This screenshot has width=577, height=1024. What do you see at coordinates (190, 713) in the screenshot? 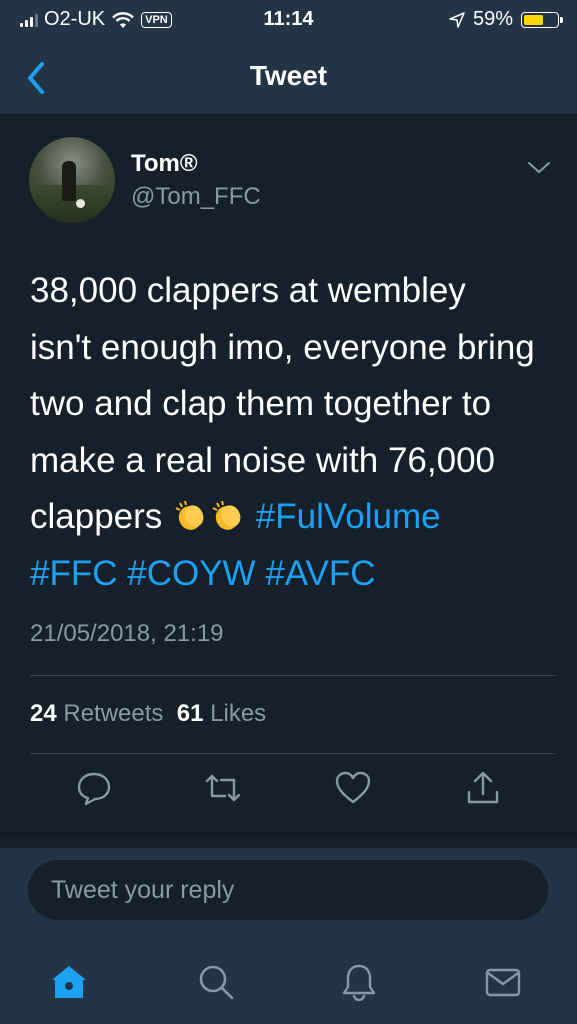
I see `likes-count: 61` at bounding box center [190, 713].